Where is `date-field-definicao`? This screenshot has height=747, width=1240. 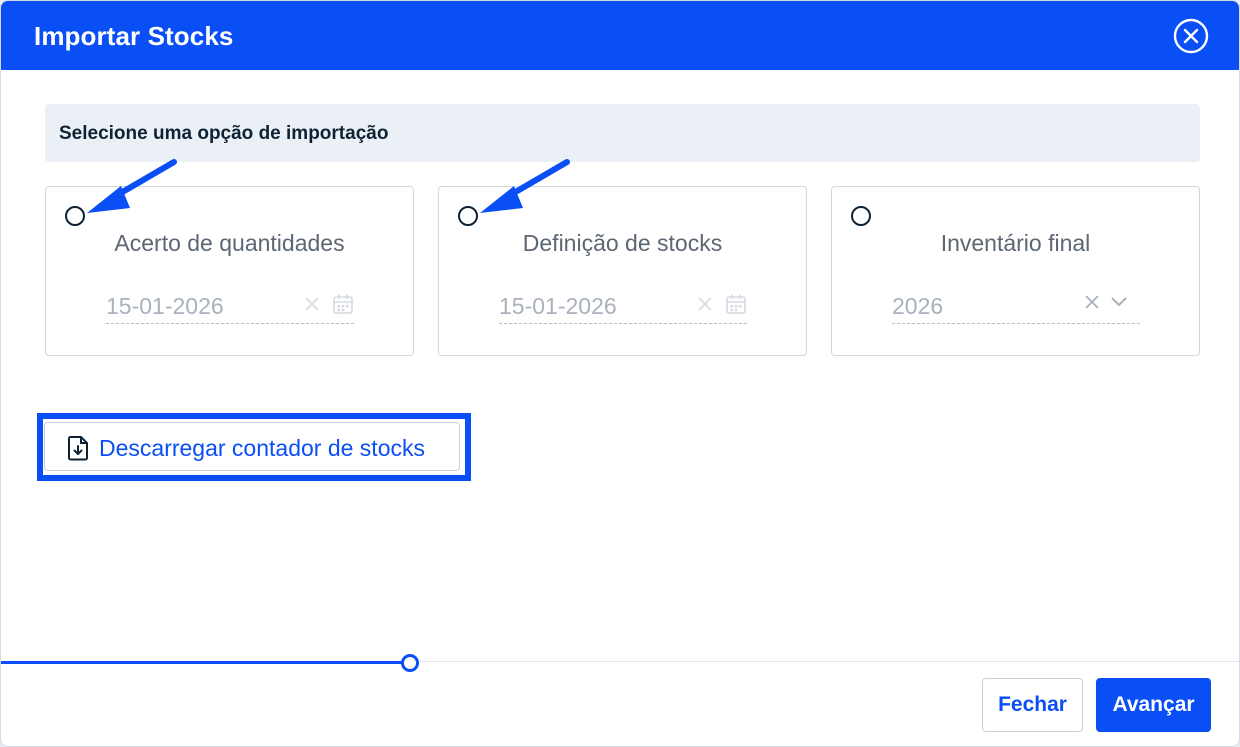
date-field-definicao is located at coordinates (623, 307).